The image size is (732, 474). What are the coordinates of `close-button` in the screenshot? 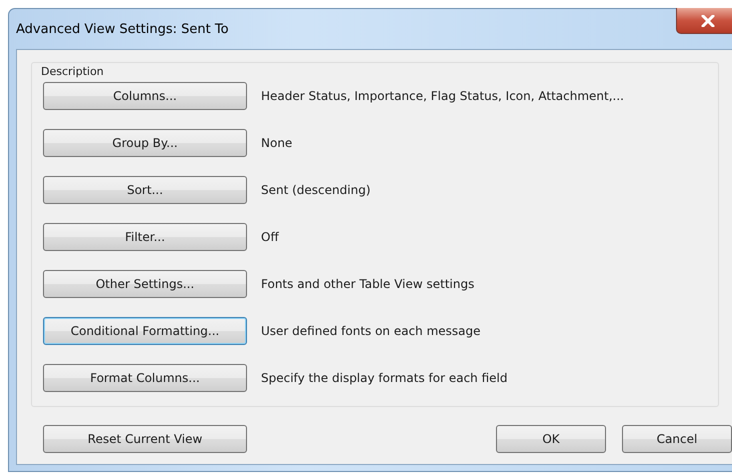 It's located at (704, 21).